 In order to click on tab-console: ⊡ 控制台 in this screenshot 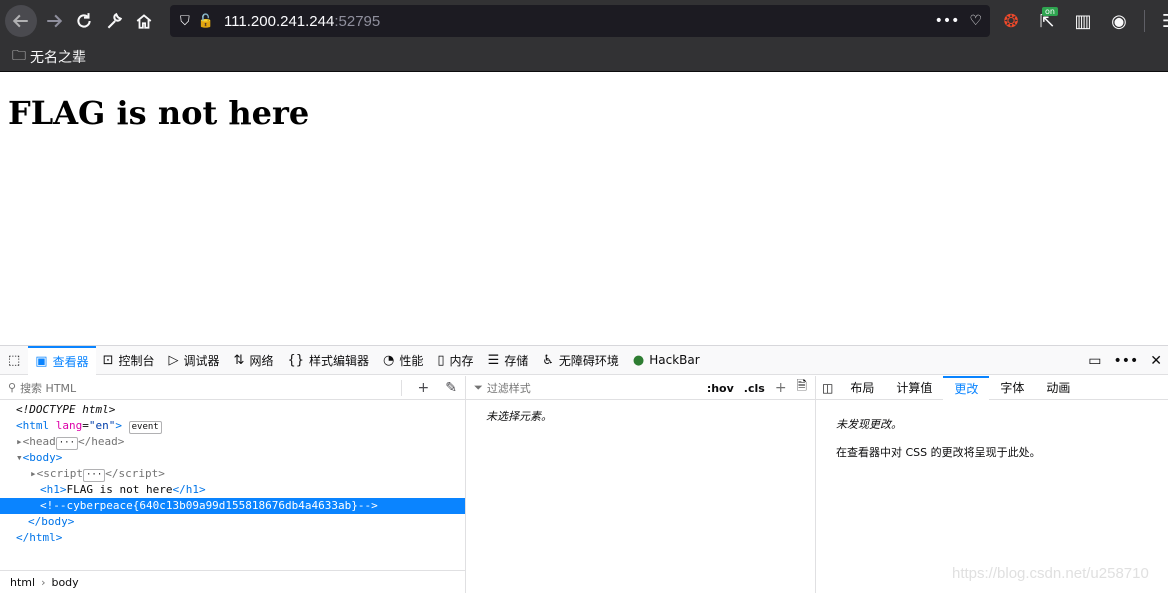, I will do `click(129, 360)`.